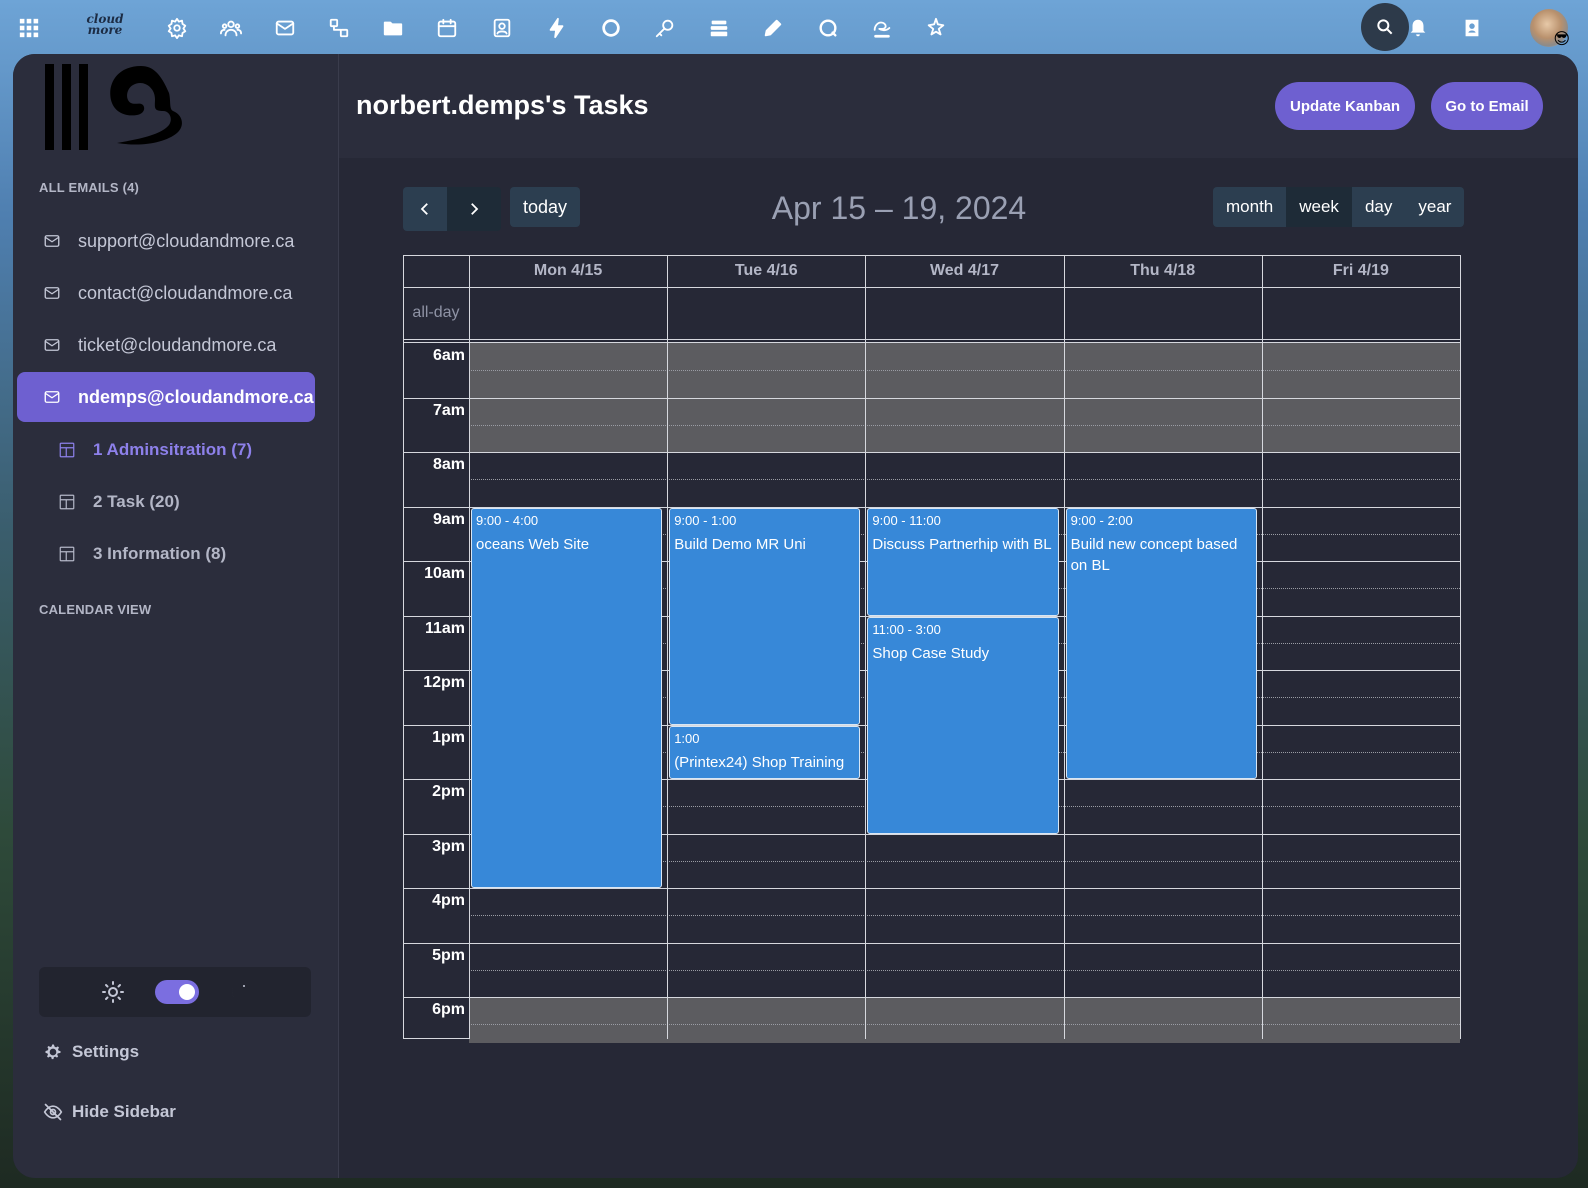 The image size is (1588, 1188). I want to click on moon-icon, so click(238, 992).